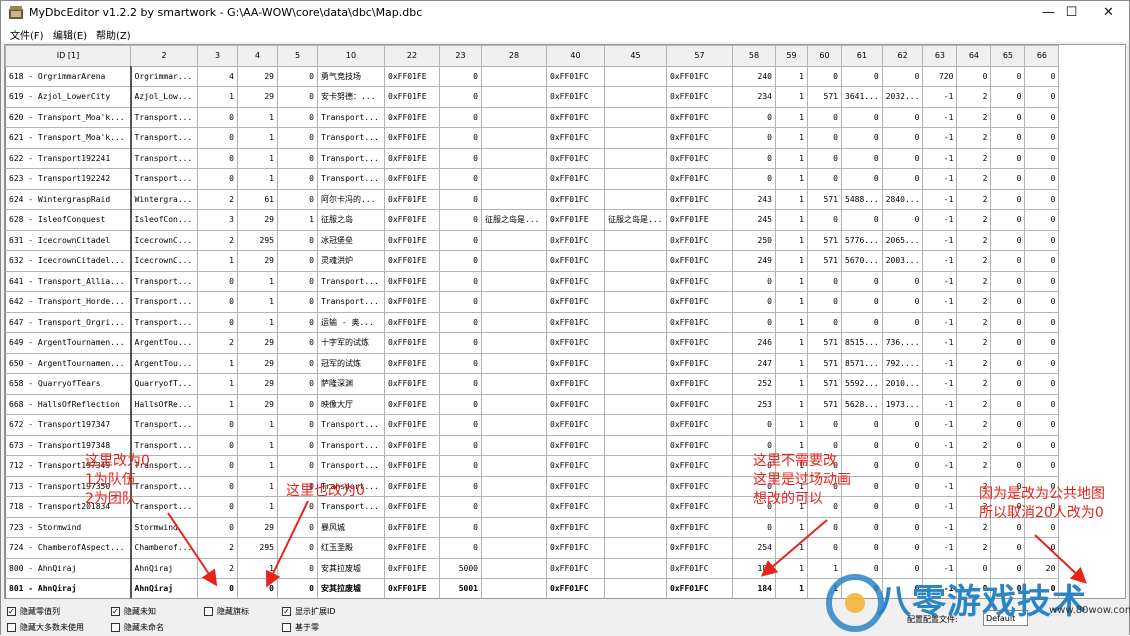 This screenshot has height=636, width=1130. I want to click on table-cell: 29, so click(257, 384).